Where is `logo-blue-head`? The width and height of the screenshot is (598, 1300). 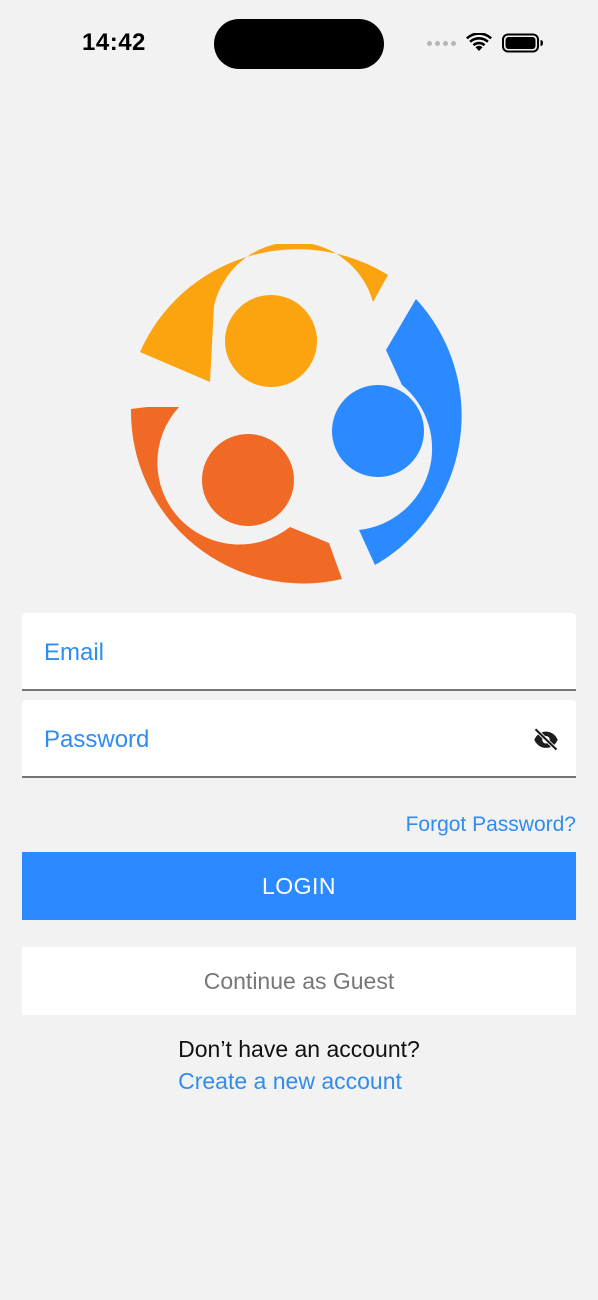 logo-blue-head is located at coordinates (378, 431).